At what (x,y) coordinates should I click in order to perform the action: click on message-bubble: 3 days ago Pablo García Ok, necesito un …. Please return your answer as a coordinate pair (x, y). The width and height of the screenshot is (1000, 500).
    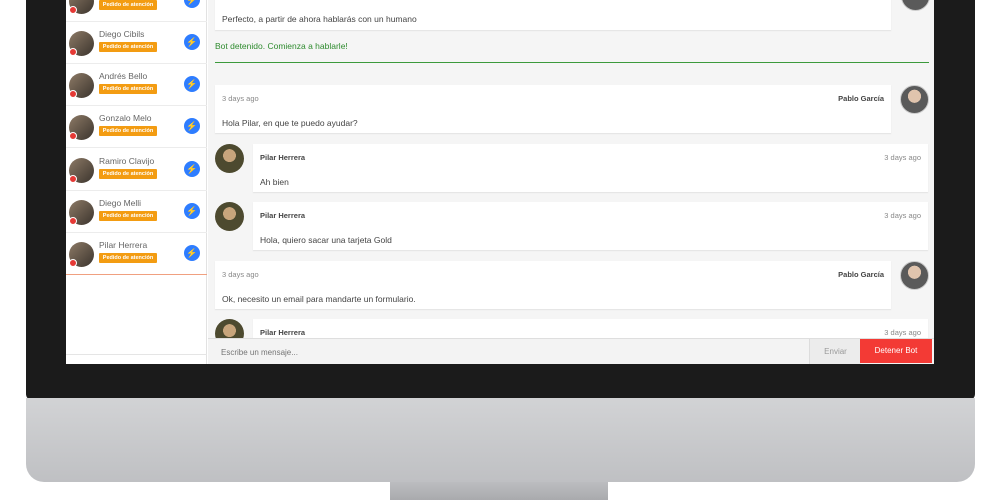
    Looking at the image, I should click on (553, 285).